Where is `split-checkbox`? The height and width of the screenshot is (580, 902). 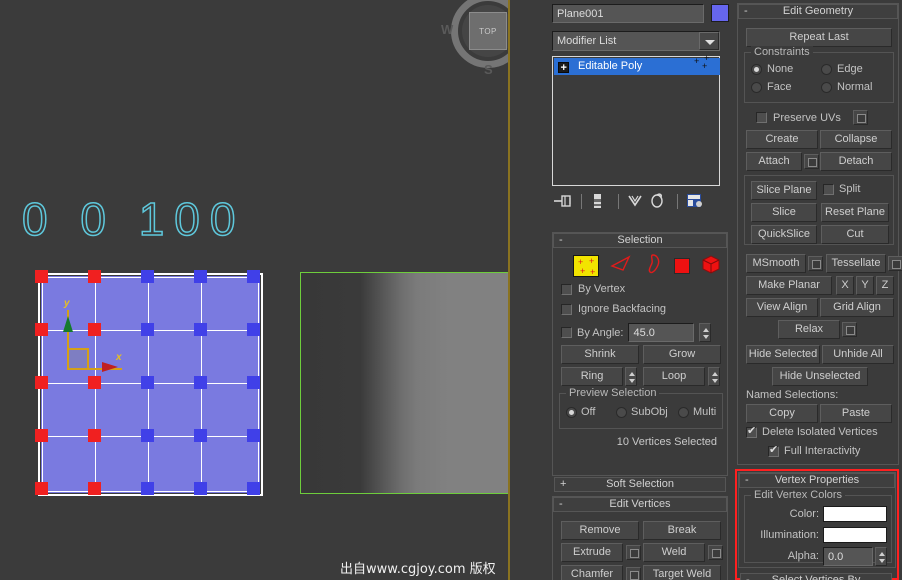
split-checkbox is located at coordinates (828, 189).